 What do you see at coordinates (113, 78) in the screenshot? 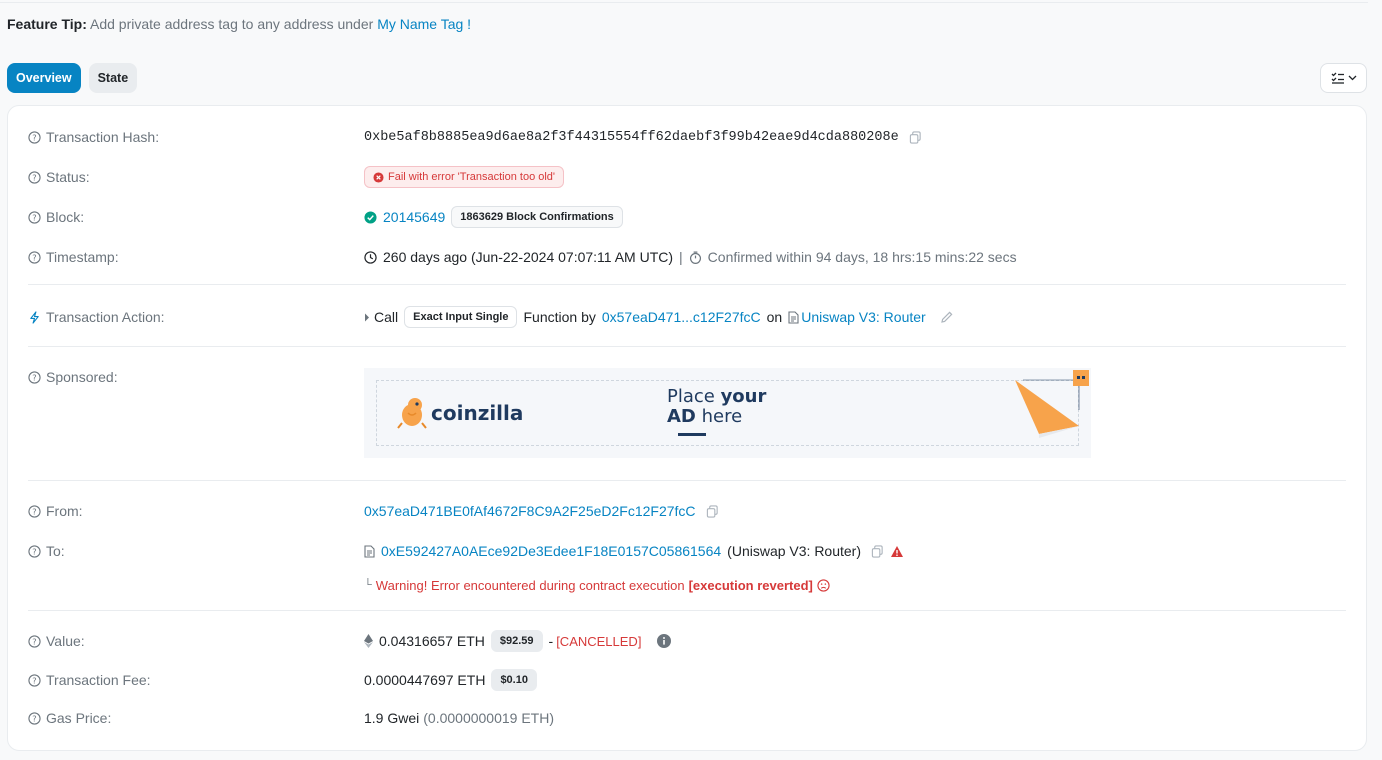
I see `tab-state: State` at bounding box center [113, 78].